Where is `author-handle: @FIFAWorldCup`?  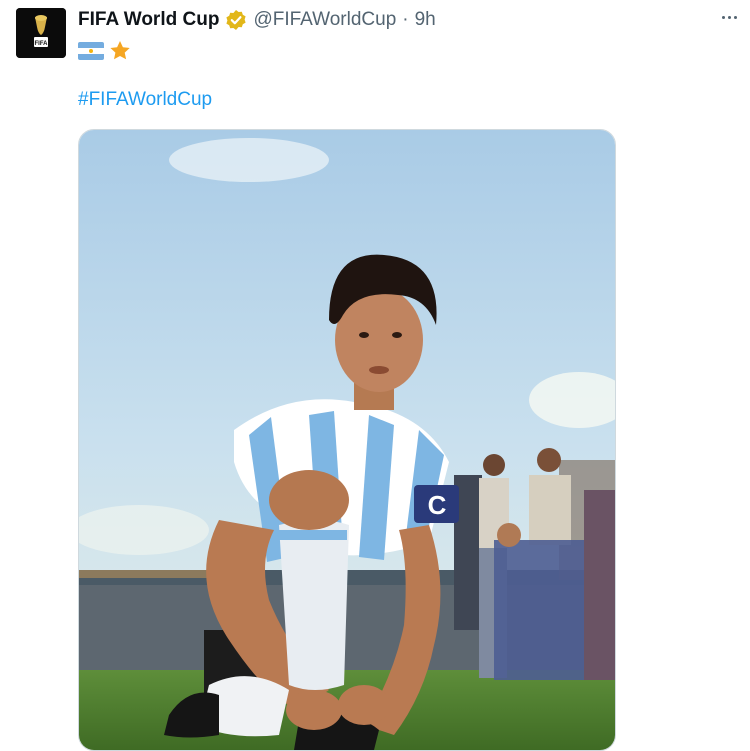
author-handle: @FIFAWorldCup is located at coordinates (324, 20).